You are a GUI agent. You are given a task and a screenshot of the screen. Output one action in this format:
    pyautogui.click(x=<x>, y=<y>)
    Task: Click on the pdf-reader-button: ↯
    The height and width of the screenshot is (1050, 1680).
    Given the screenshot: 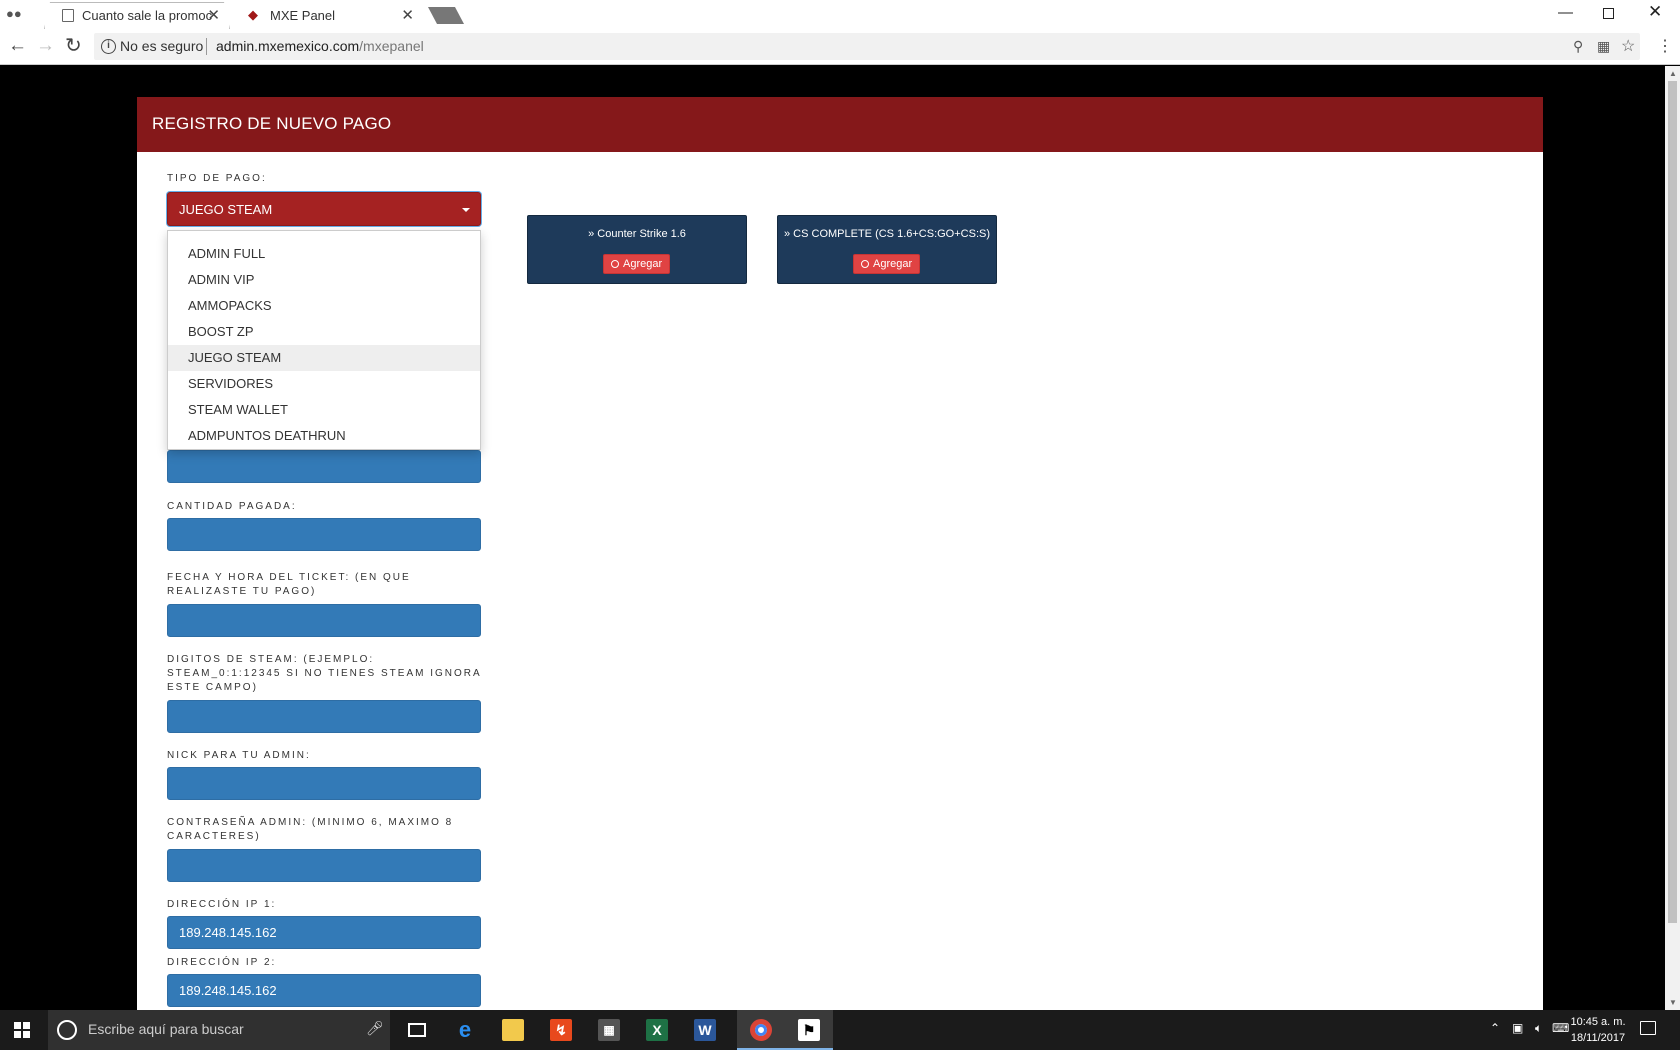 What is the action you would take?
    pyautogui.click(x=561, y=1030)
    